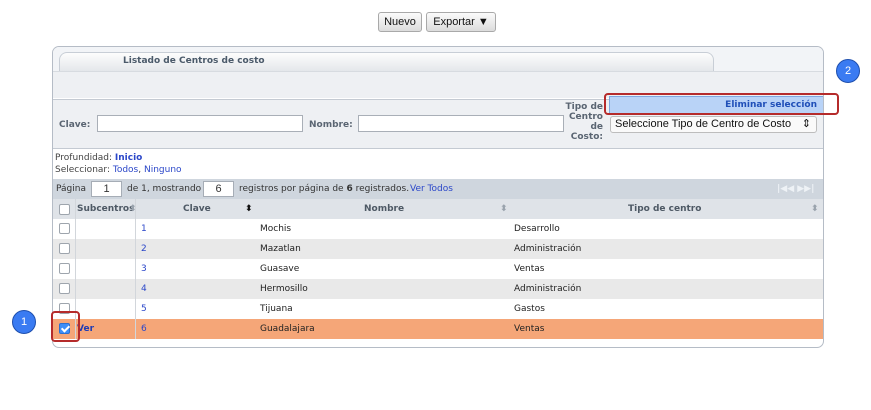 This screenshot has height=410, width=871. What do you see at coordinates (461, 123) in the screenshot?
I see `nombre-input` at bounding box center [461, 123].